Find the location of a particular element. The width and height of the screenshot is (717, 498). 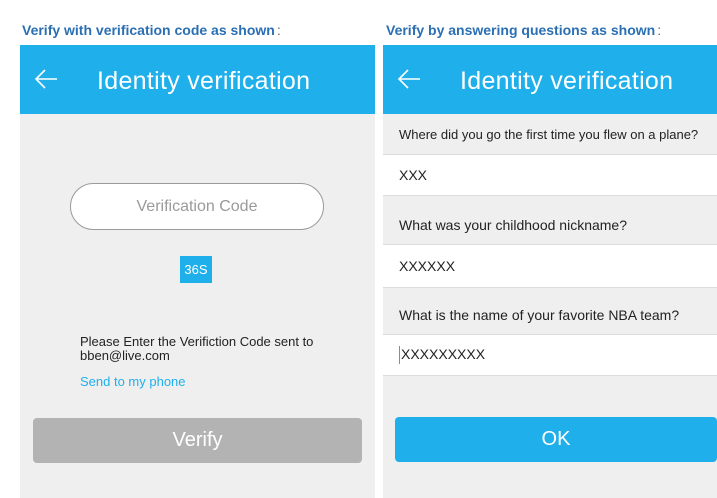

send-to-phone-link: Send to my phone is located at coordinates (133, 381).